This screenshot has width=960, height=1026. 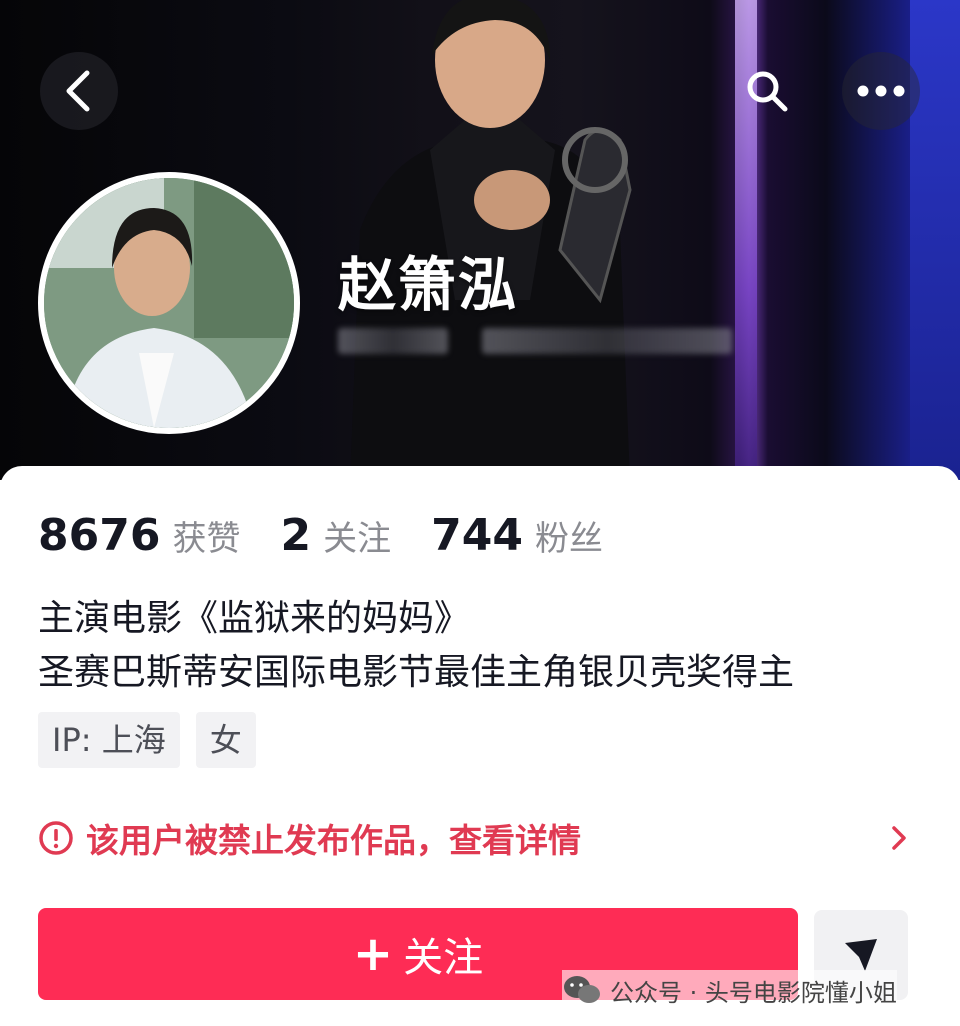 I want to click on wechat-icon, so click(x=582, y=989).